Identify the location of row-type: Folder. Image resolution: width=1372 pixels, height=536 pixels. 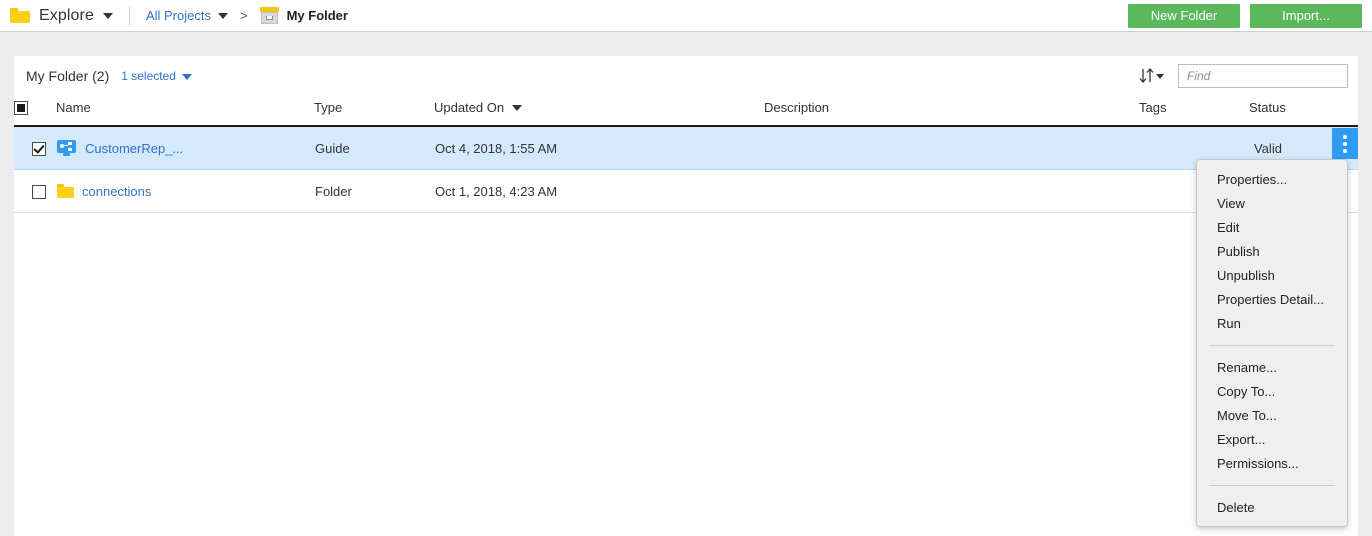
(374, 191).